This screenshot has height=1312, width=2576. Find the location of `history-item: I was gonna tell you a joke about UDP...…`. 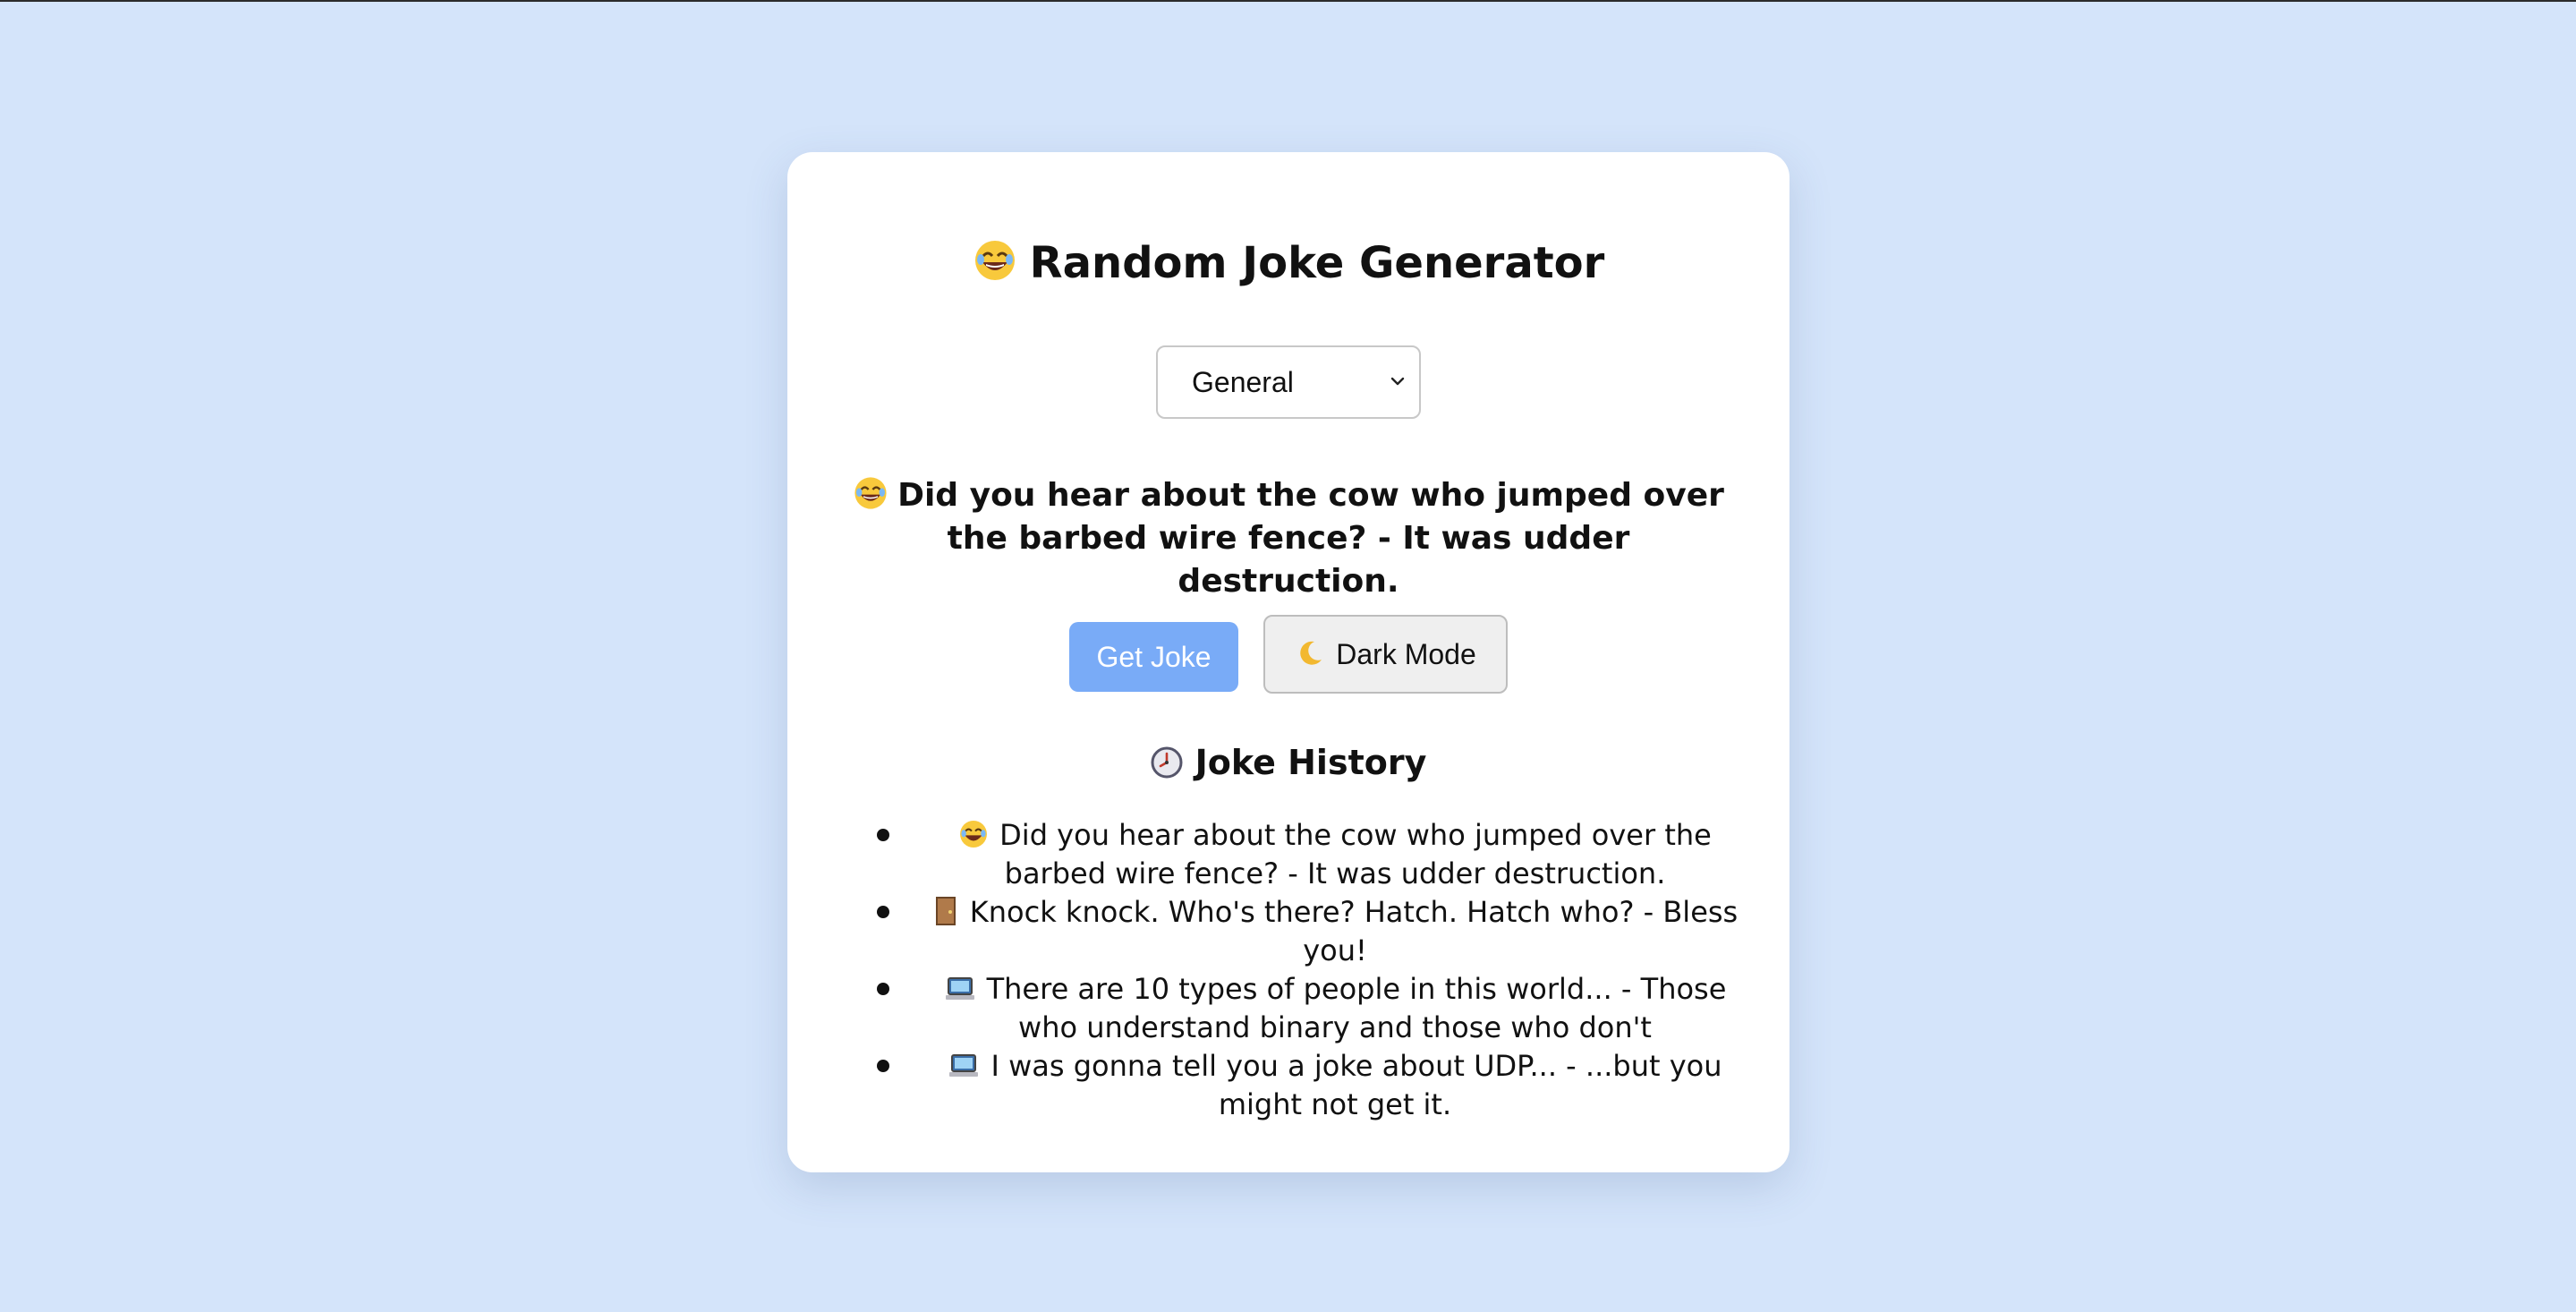

history-item: I was gonna tell you a joke about UDP...… is located at coordinates (1308, 1085).